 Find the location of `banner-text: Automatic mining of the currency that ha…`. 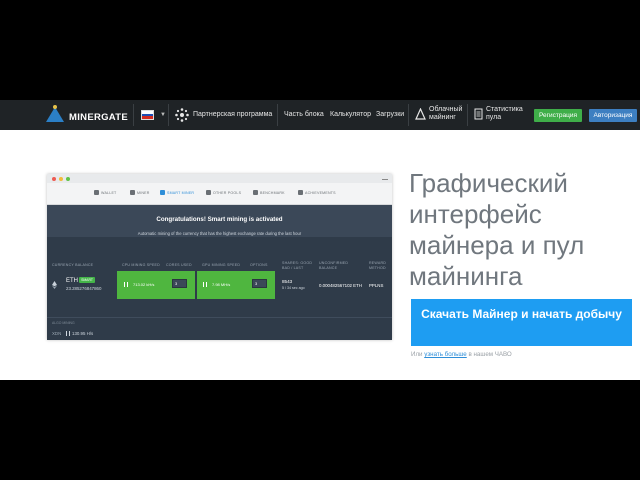

banner-text: Automatic mining of the currency that ha… is located at coordinates (219, 233).